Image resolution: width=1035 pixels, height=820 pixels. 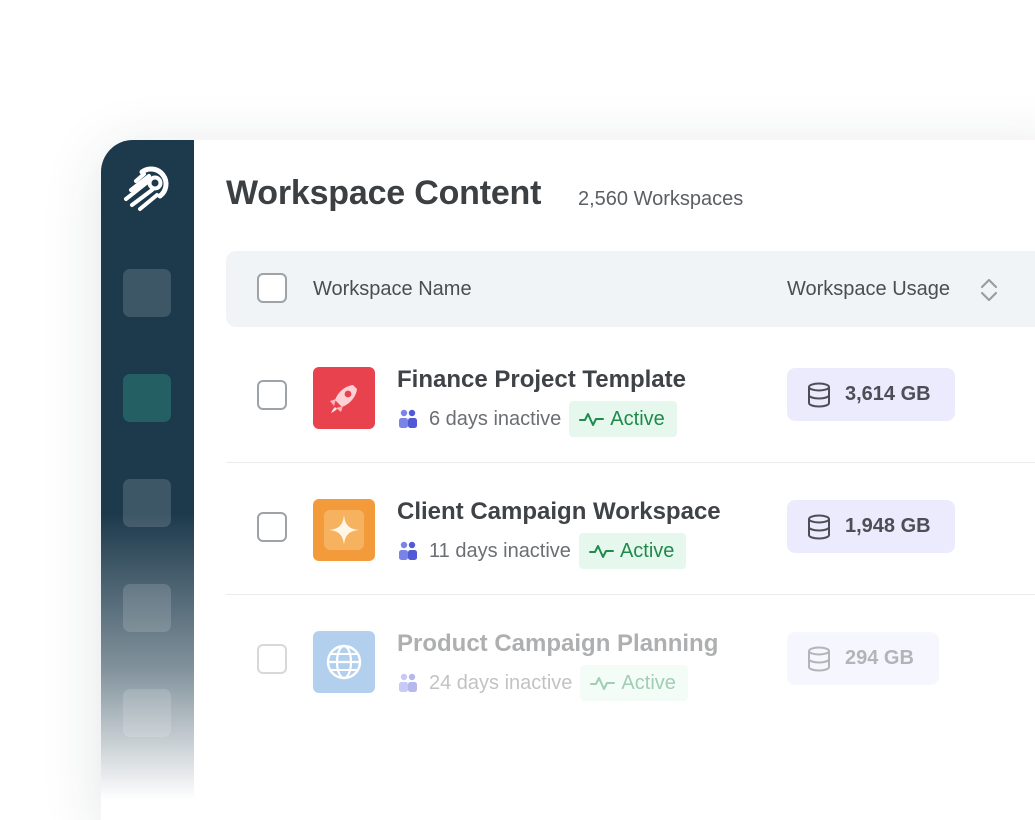 I want to click on nav-item-2-active, so click(x=147, y=398).